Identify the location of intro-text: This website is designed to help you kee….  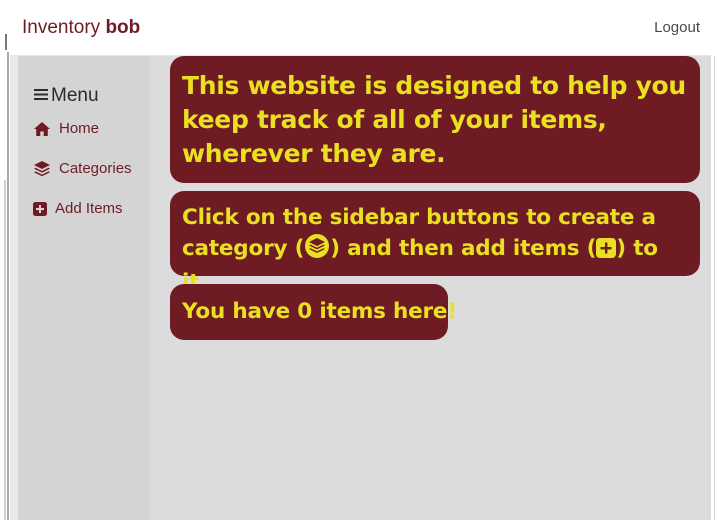
(434, 119).